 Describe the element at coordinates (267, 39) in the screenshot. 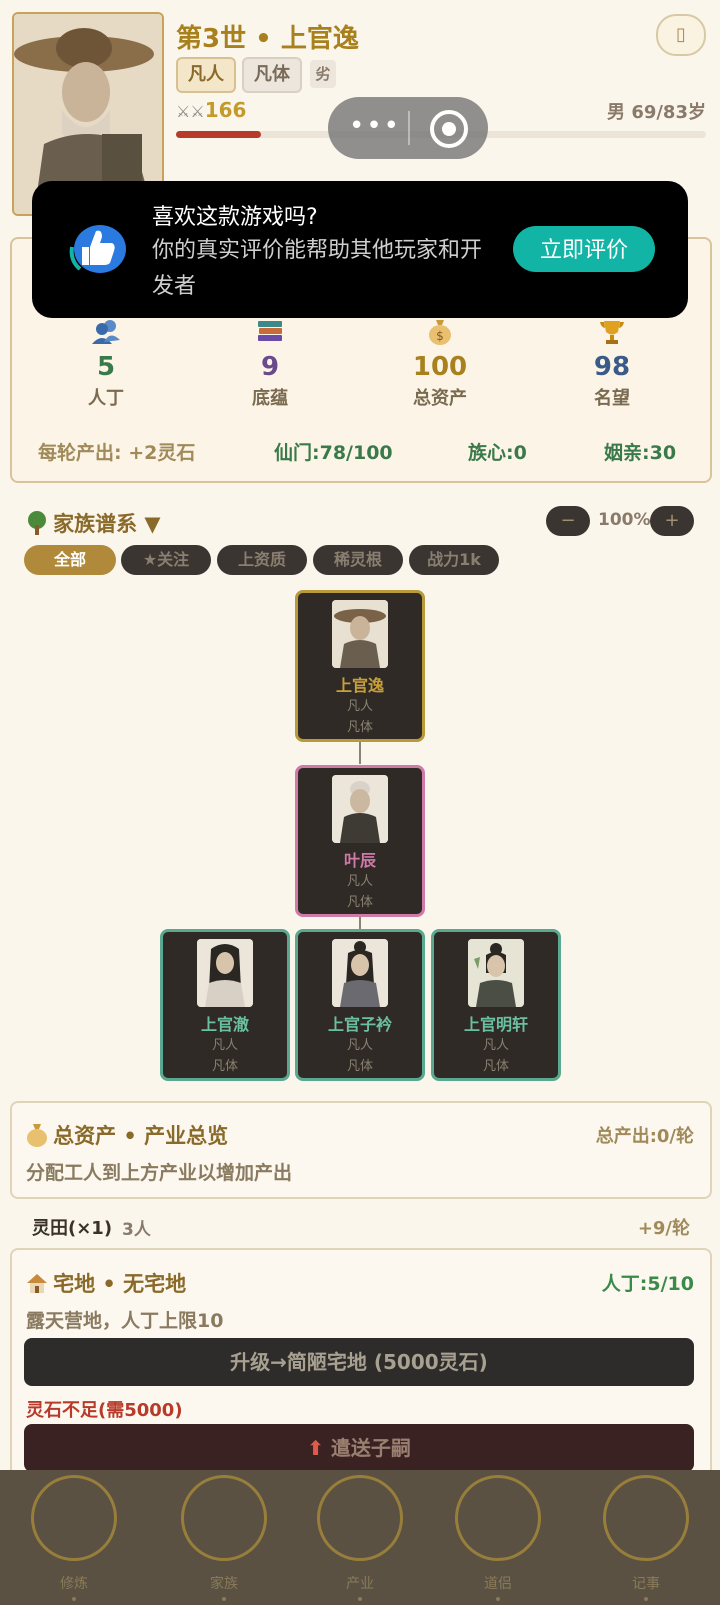

I see `player-title: 第3世 • 上官逸` at that location.